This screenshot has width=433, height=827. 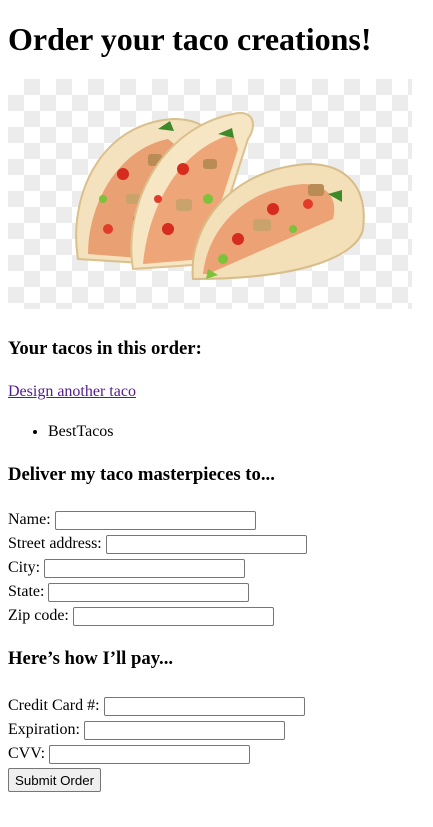 What do you see at coordinates (236, 432) in the screenshot?
I see `list-item: BestTacos` at bounding box center [236, 432].